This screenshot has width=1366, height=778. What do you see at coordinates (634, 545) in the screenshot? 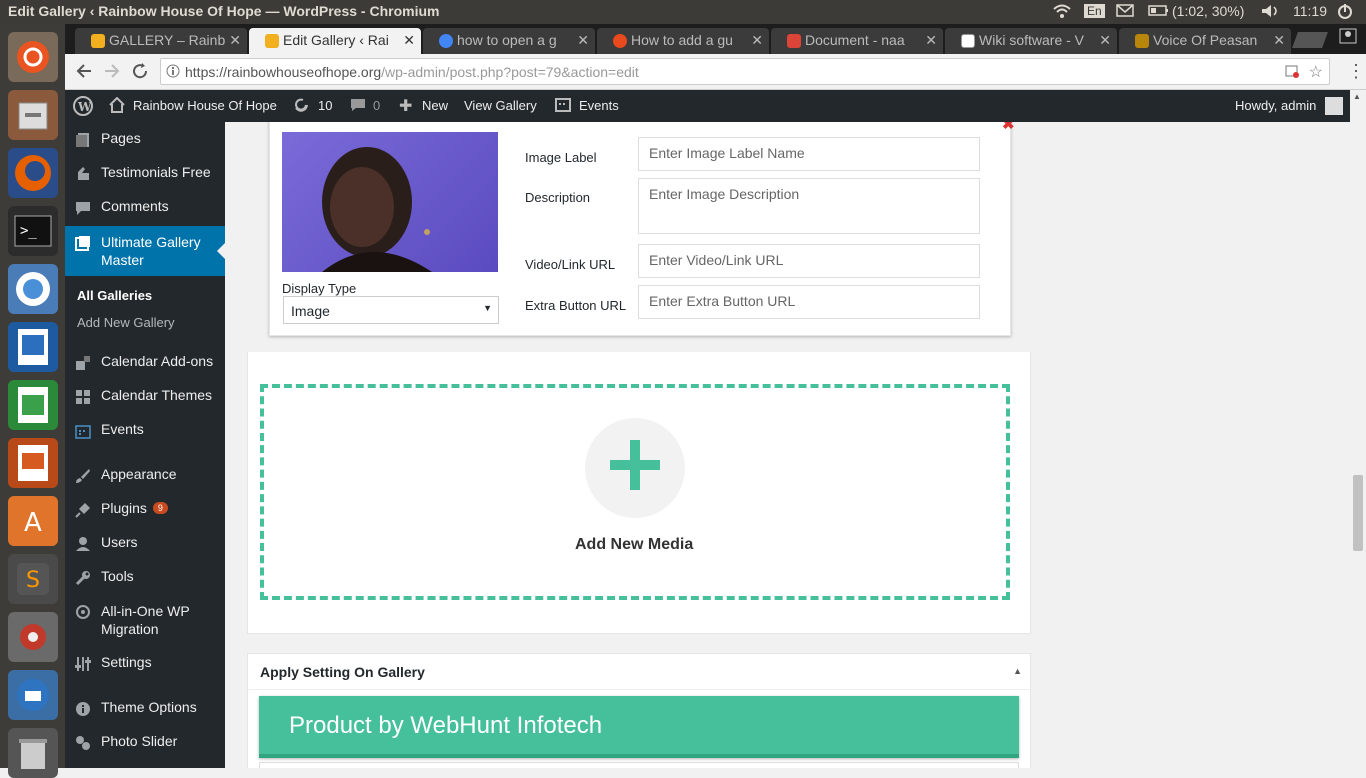
I see `add-new-media-label: Add New Media` at bounding box center [634, 545].